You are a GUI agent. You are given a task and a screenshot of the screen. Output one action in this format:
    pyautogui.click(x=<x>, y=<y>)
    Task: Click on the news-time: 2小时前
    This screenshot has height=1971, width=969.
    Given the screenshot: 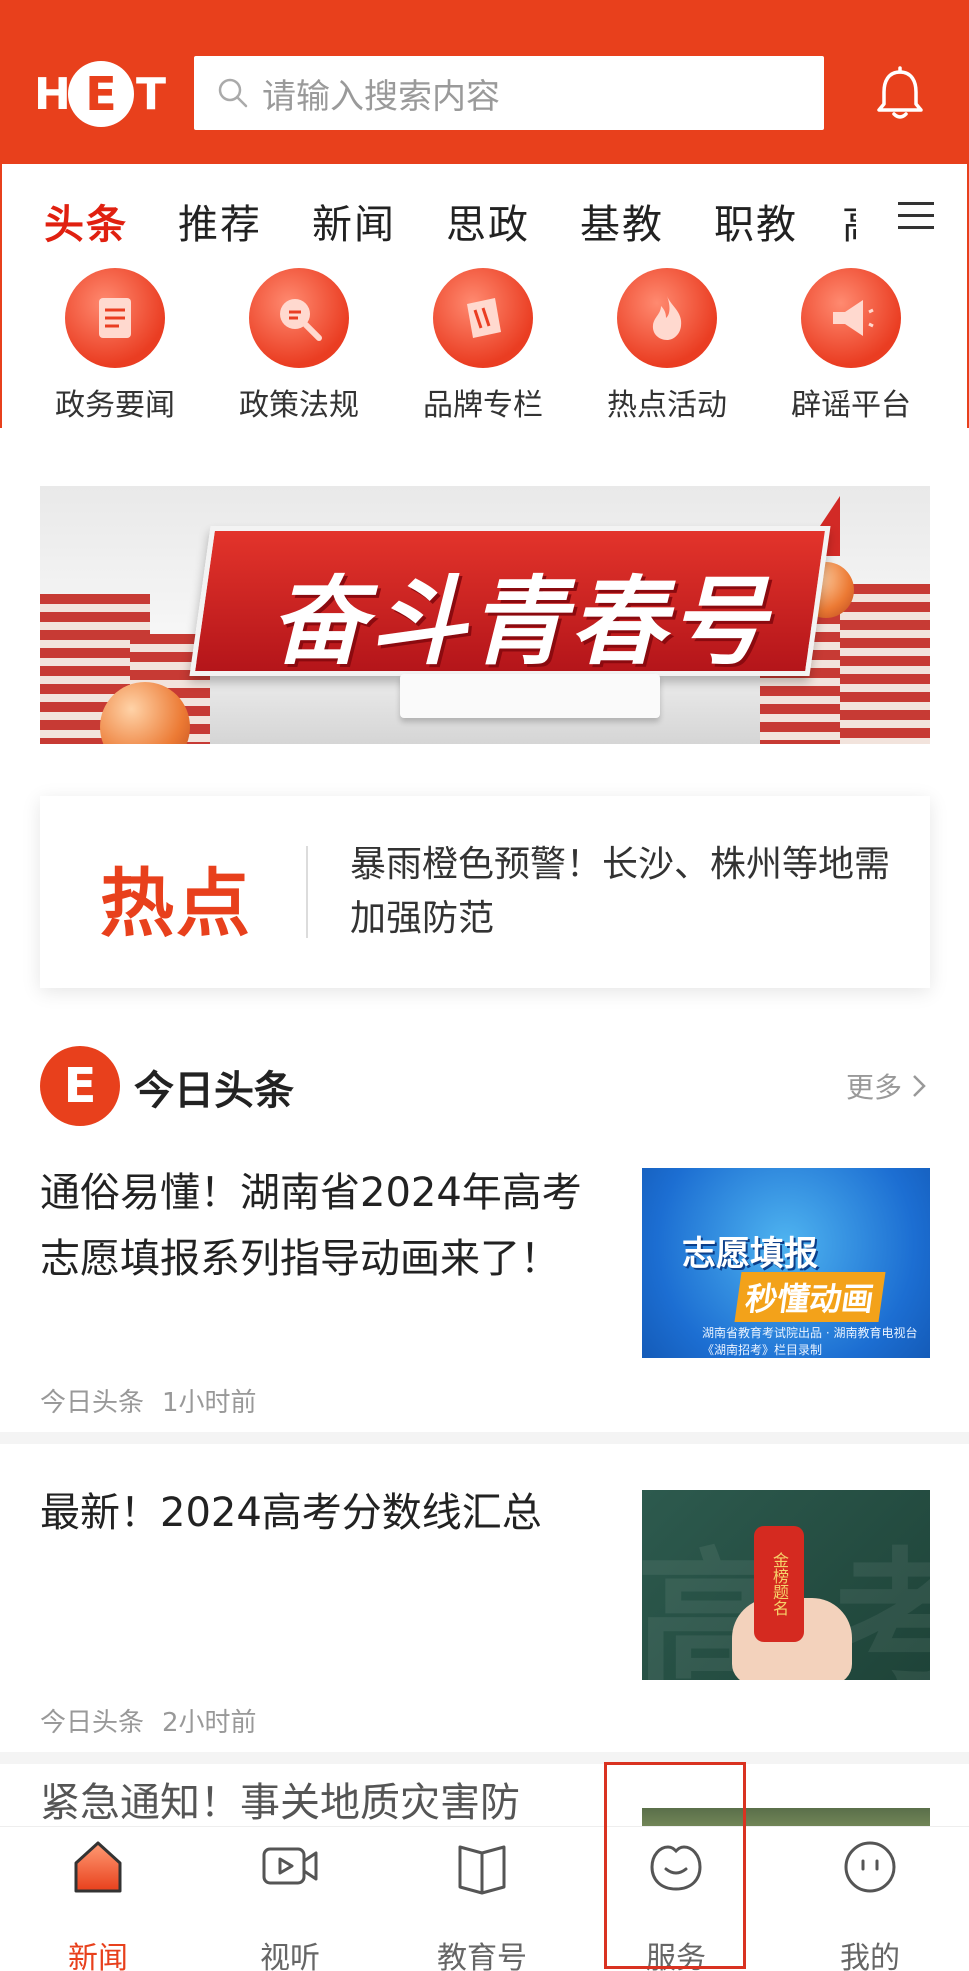 What is the action you would take?
    pyautogui.click(x=209, y=1723)
    